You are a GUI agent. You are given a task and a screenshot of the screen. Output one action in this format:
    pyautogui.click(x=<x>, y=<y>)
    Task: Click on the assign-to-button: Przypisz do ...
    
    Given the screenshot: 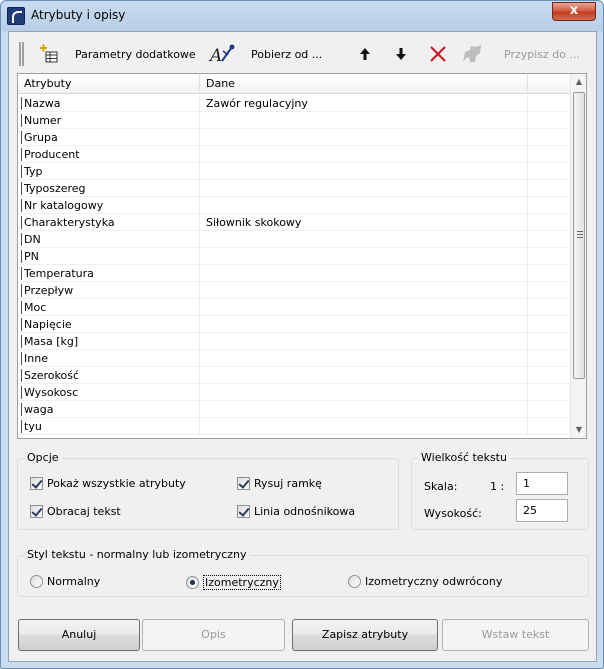 What is the action you would take?
    pyautogui.click(x=520, y=54)
    